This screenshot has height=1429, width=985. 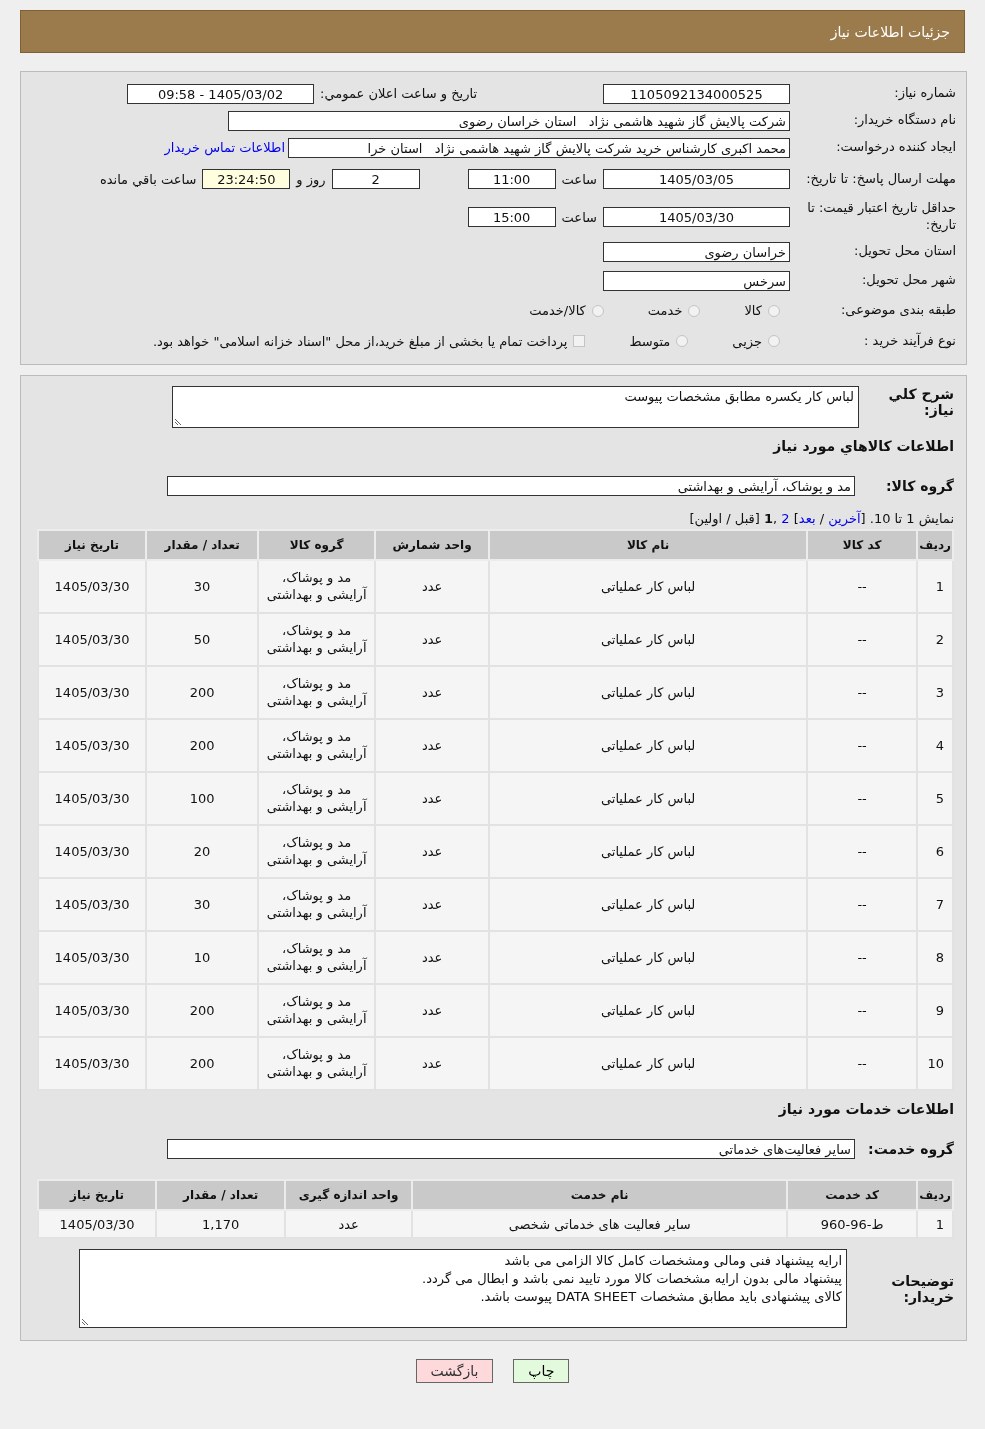 What do you see at coordinates (919, 485) in the screenshot?
I see `group-label: گروه کالا:` at bounding box center [919, 485].